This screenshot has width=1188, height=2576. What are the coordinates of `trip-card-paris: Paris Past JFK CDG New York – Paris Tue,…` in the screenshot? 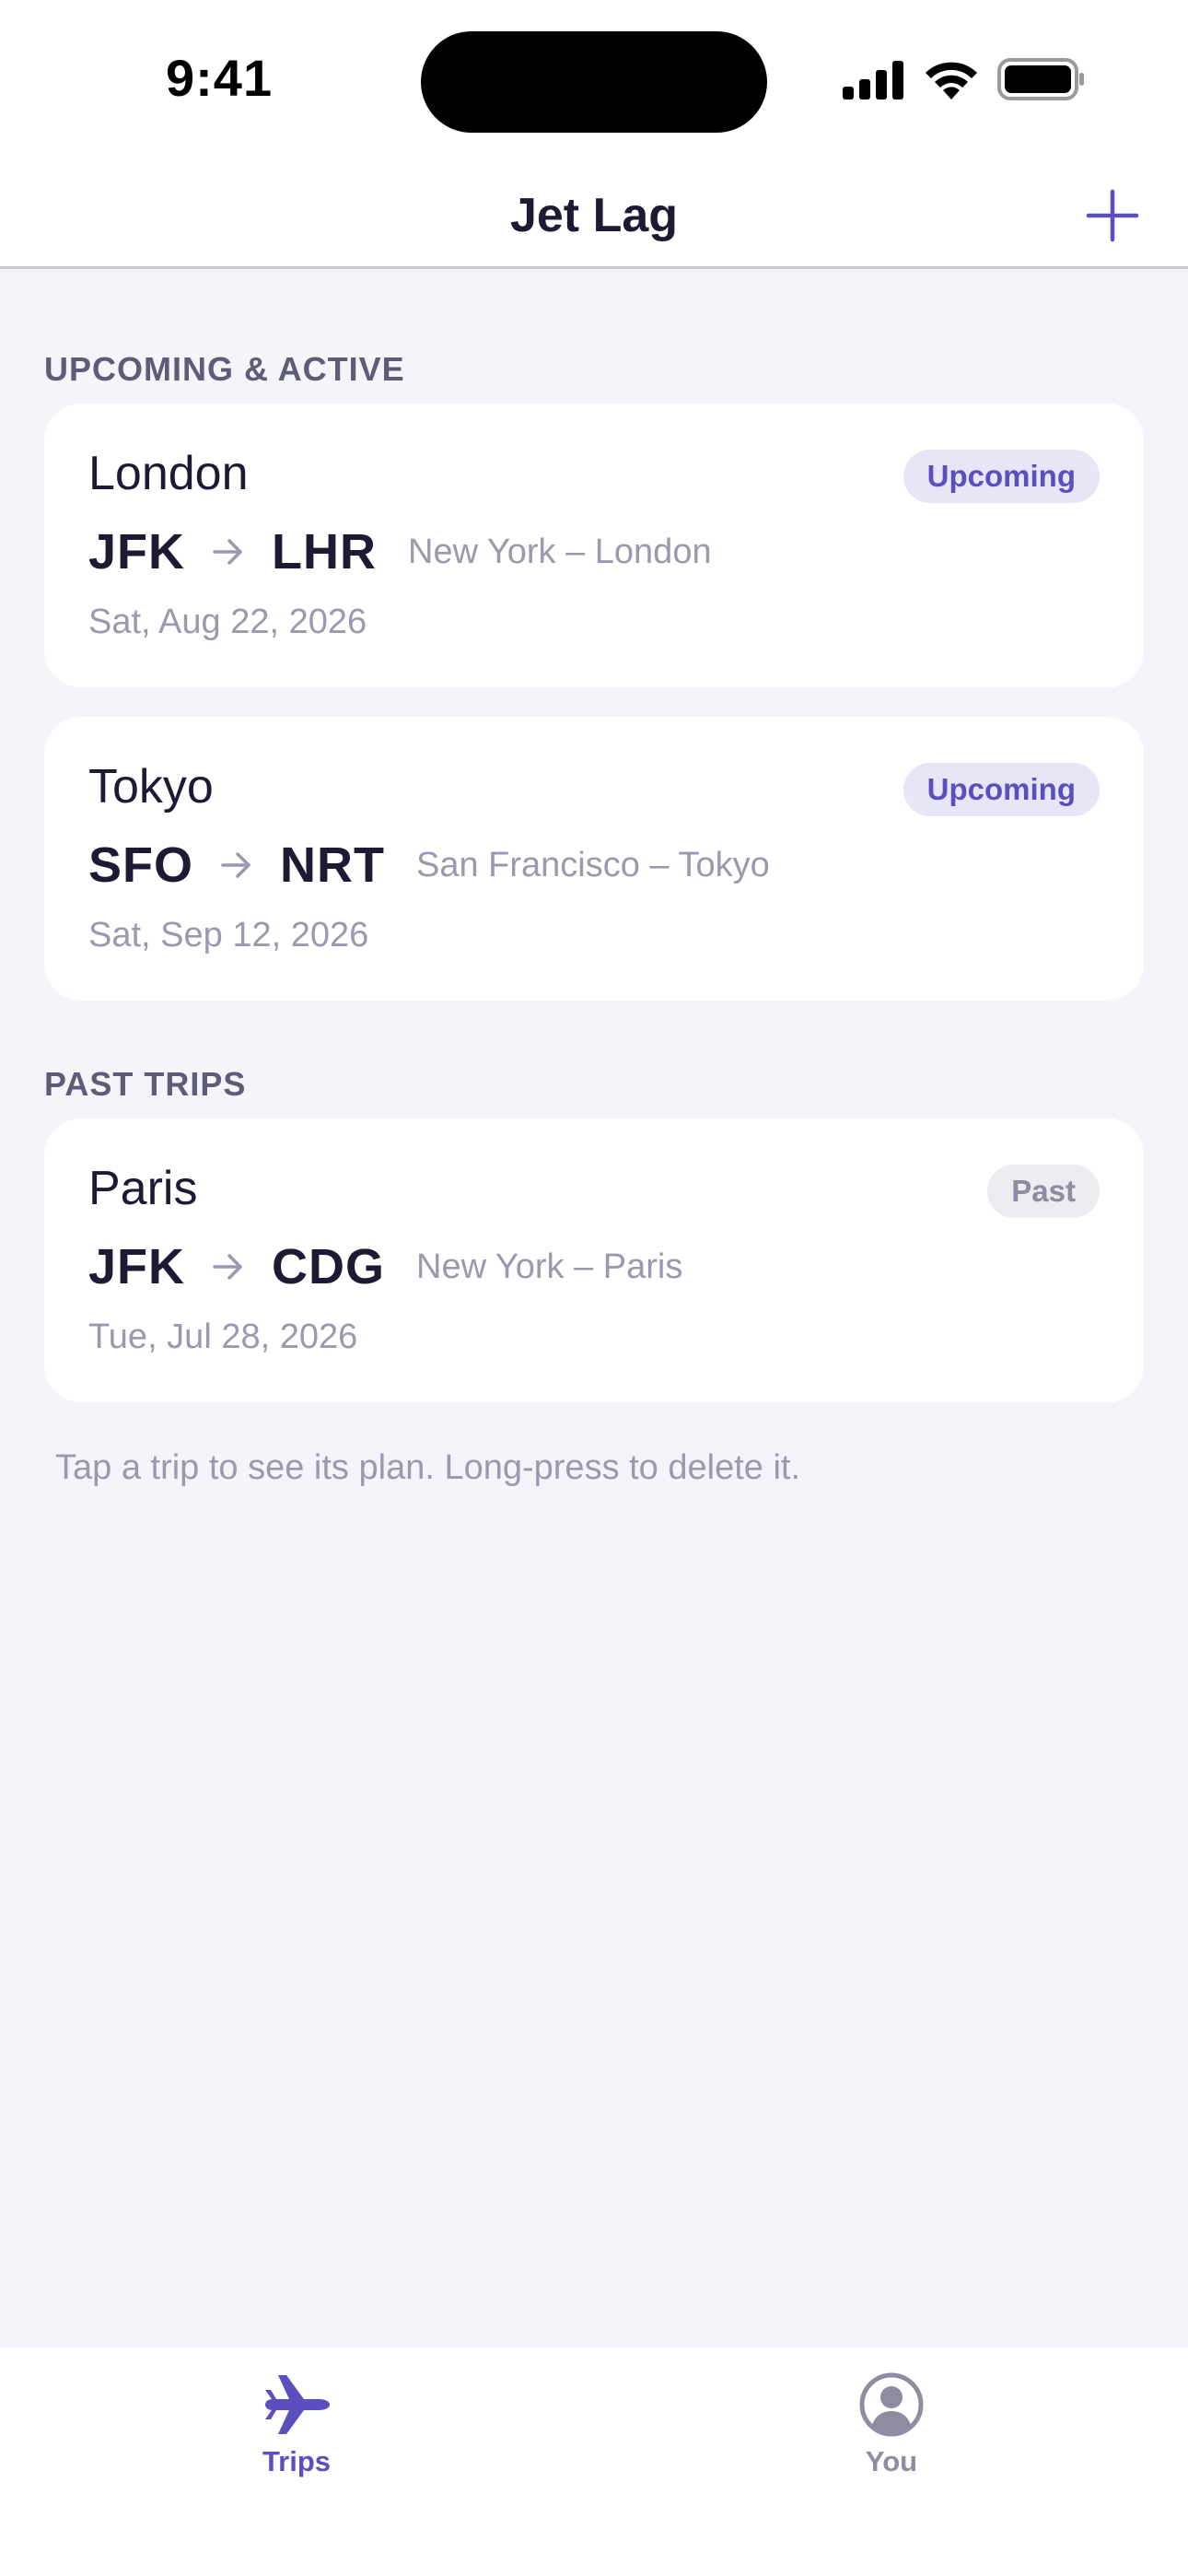 It's located at (594, 1260).